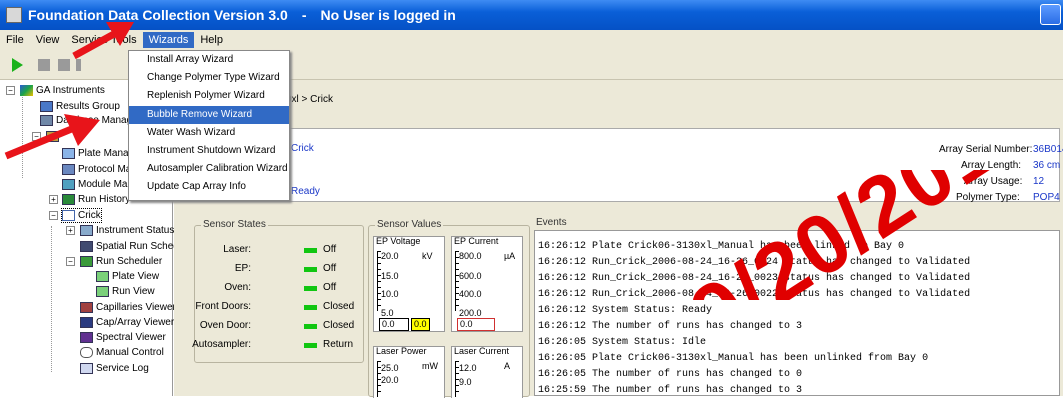  Describe the element at coordinates (209, 96) in the screenshot. I see `menu-item-replenish-polymer-wizard: Replenish Polymer Wizard` at that location.